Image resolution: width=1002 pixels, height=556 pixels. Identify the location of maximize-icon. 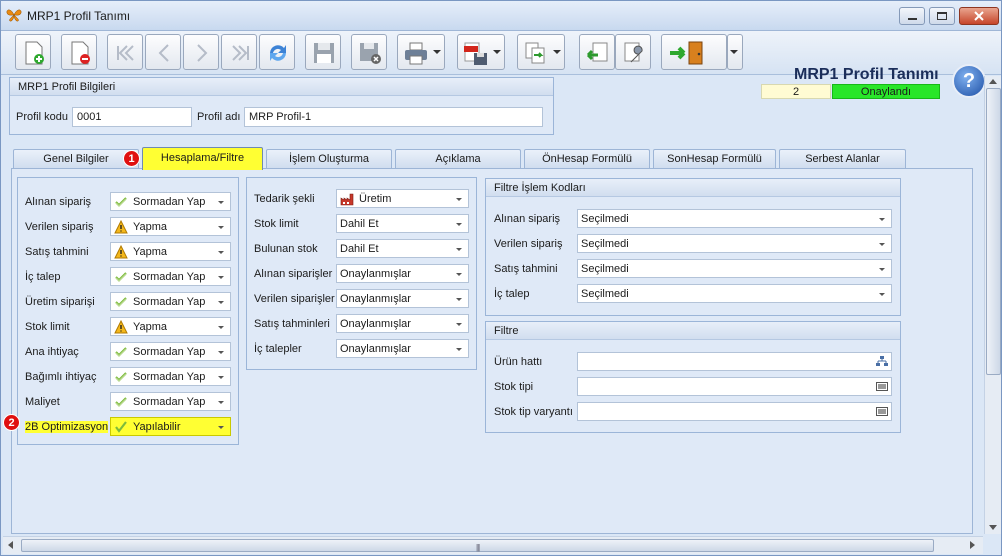
(942, 16).